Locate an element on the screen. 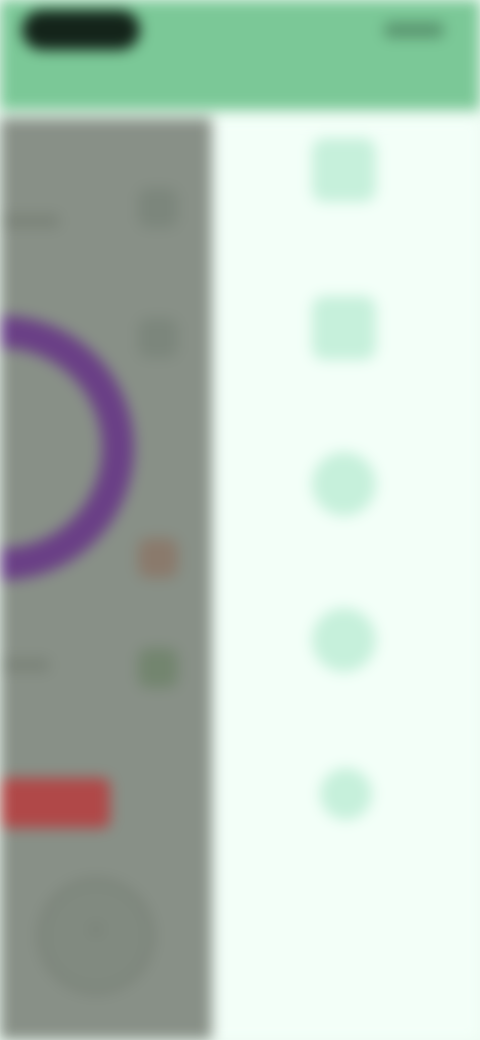 This screenshot has width=480, height=1040. document-icon is located at coordinates (344, 170).